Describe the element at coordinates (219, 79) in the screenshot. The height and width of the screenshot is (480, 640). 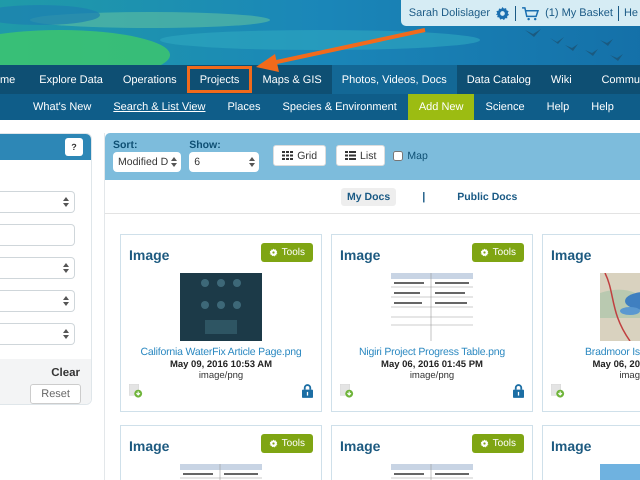
I see `nav-tab: Projects` at that location.